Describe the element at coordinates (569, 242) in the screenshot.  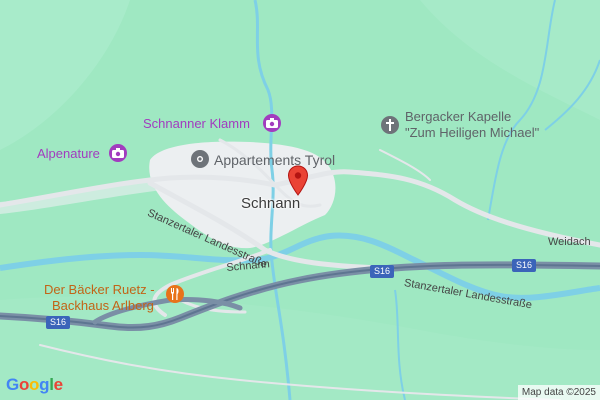
I see `road-label-weidach: Weidach` at that location.